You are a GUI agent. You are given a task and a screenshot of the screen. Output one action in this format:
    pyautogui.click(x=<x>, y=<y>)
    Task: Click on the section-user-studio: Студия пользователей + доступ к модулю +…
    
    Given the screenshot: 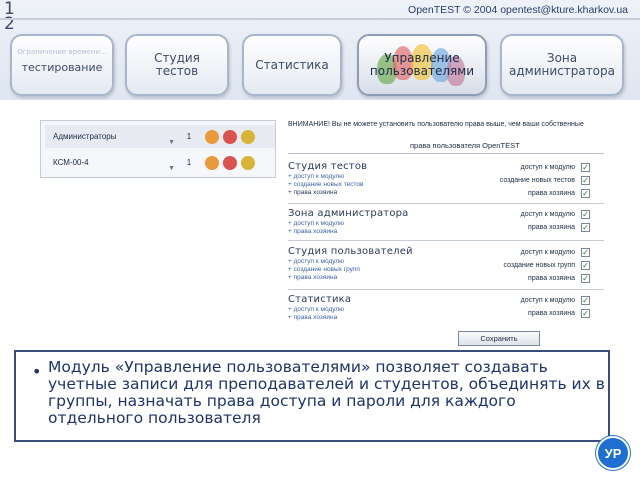 What is the action you would take?
    pyautogui.click(x=446, y=265)
    